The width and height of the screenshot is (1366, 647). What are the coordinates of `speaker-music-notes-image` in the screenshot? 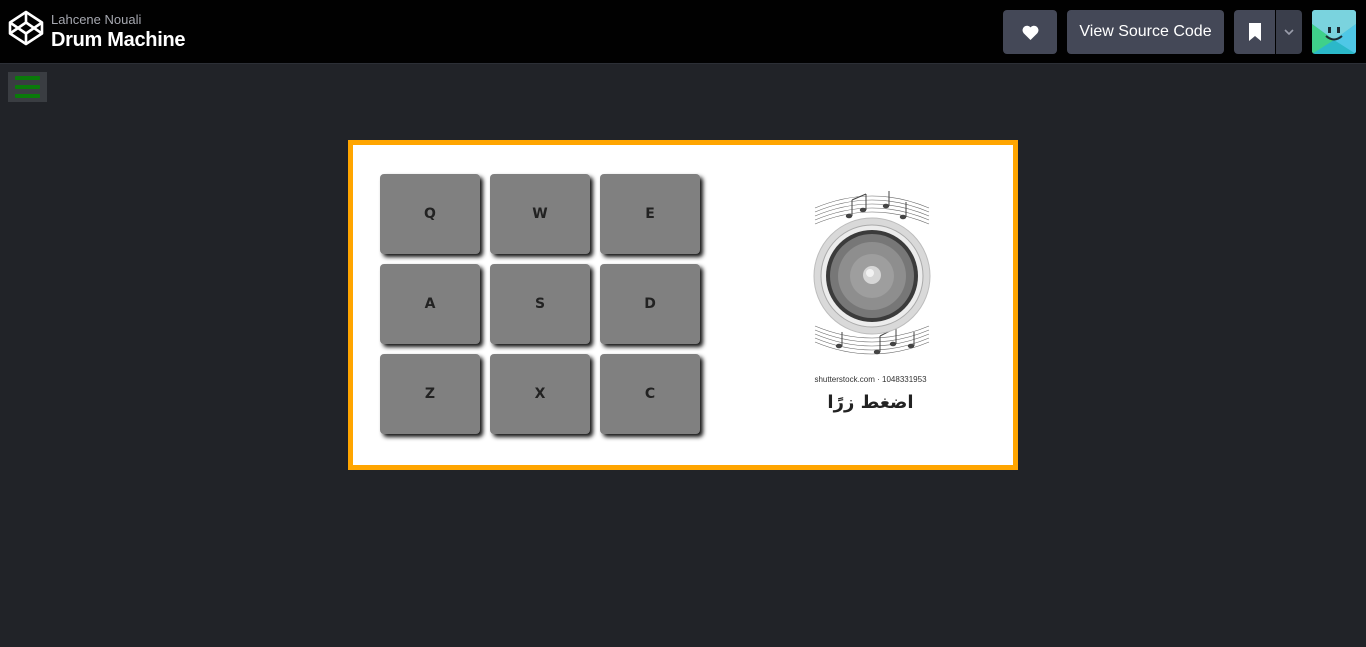 It's located at (872, 273).